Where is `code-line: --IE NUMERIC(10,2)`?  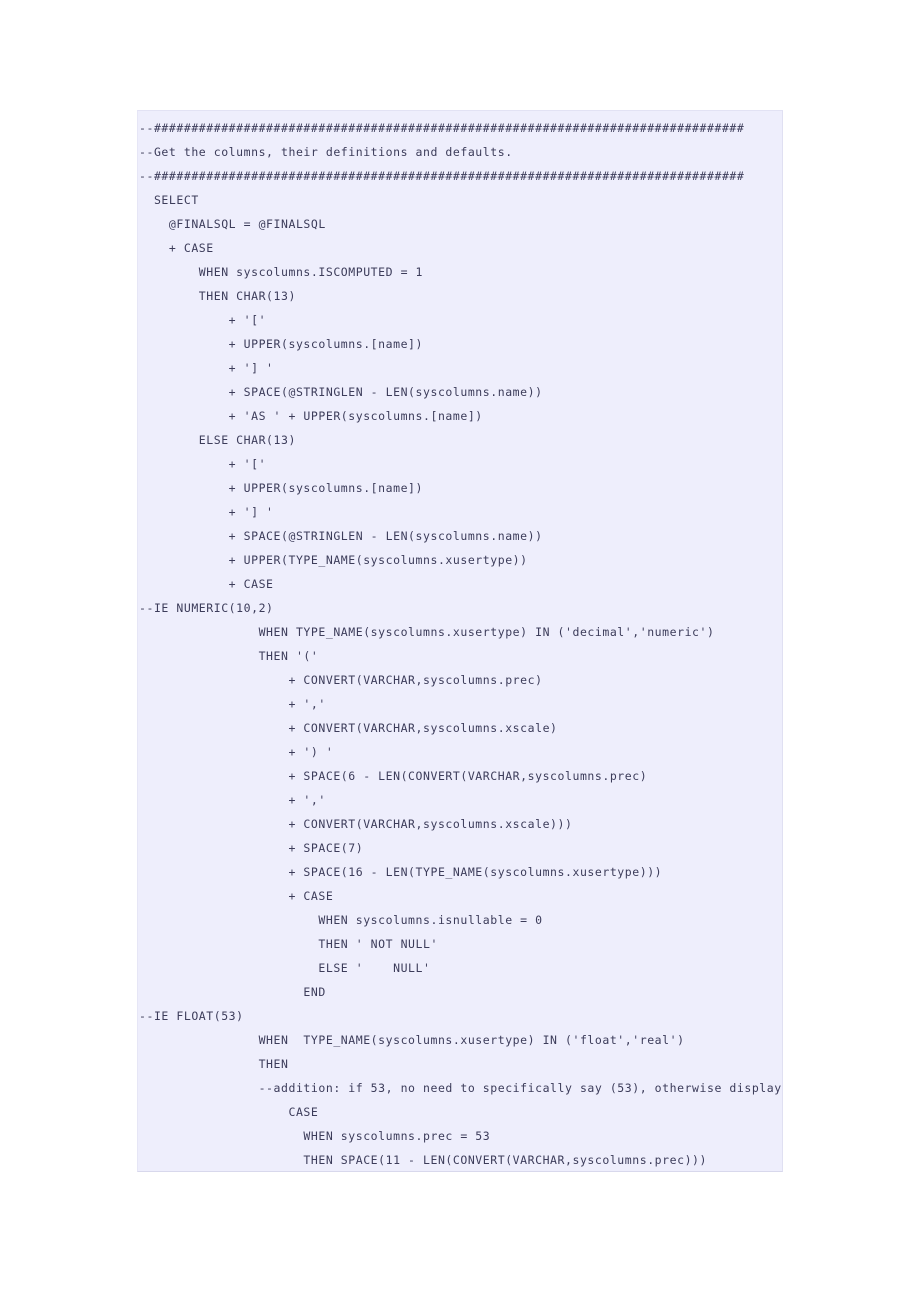 code-line: --IE NUMERIC(10,2) is located at coordinates (206, 608).